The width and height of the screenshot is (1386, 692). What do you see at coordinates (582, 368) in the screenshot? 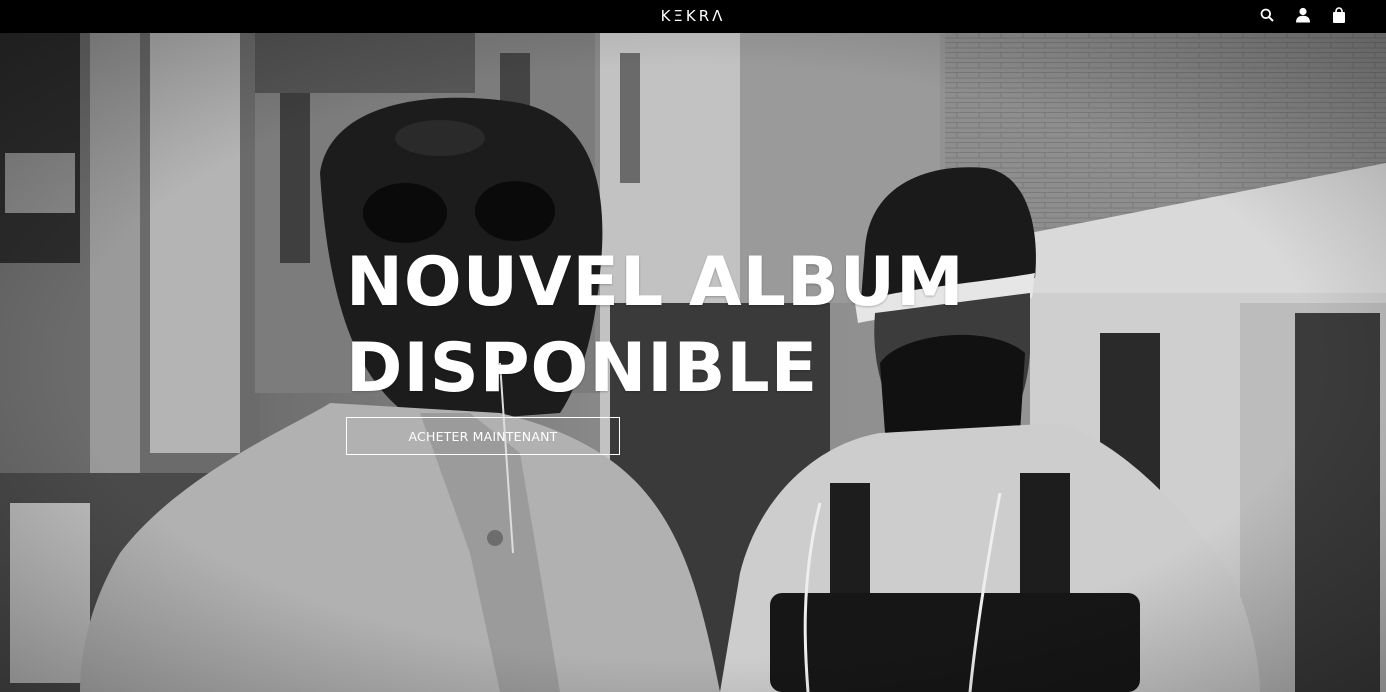
I see `headline-line-2: DISPONIBLE` at bounding box center [582, 368].